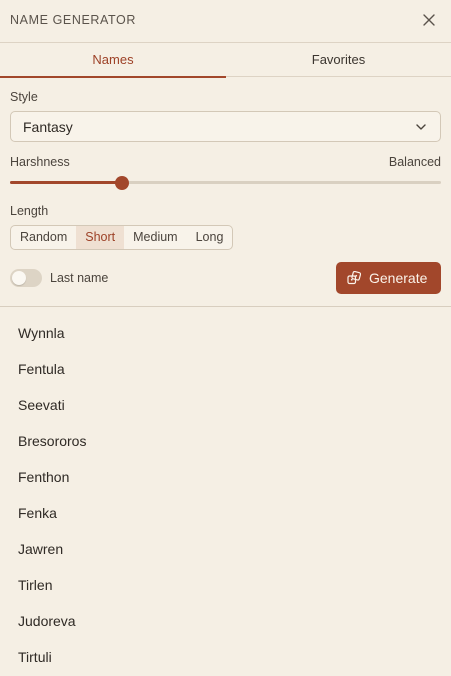 This screenshot has height=676, width=451. What do you see at coordinates (225, 657) in the screenshot?
I see `name-item: Tirtuli` at bounding box center [225, 657].